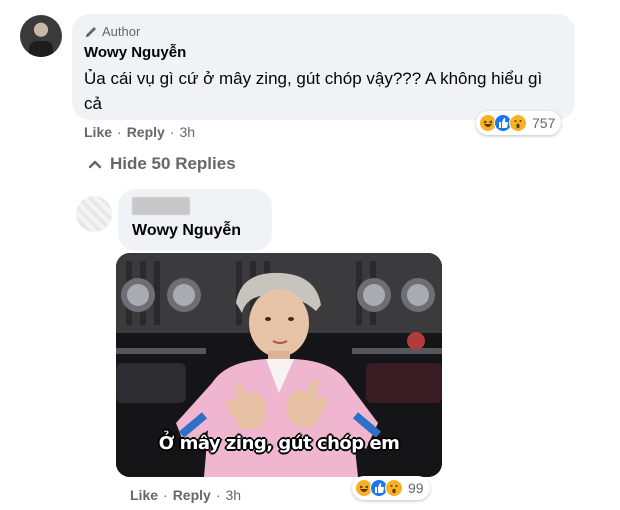  I want to click on author-badge-label: Author, so click(121, 31).